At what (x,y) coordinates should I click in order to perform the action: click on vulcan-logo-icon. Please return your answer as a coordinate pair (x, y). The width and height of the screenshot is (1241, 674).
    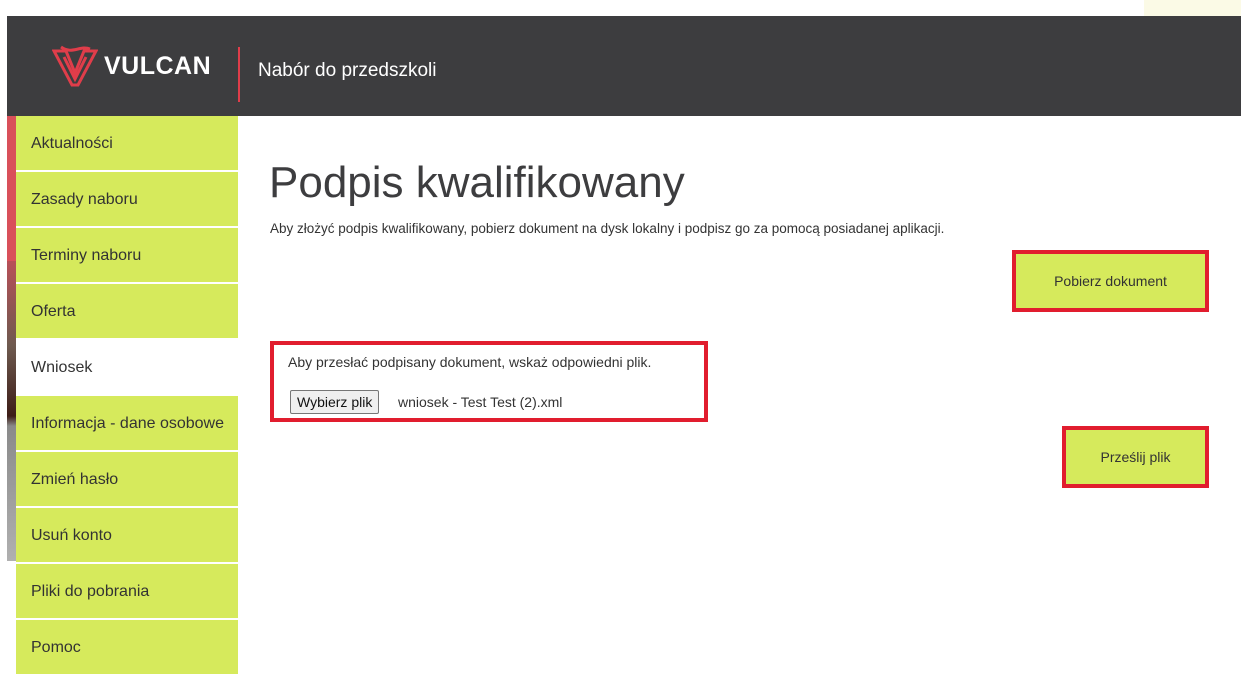
    Looking at the image, I should click on (75, 66).